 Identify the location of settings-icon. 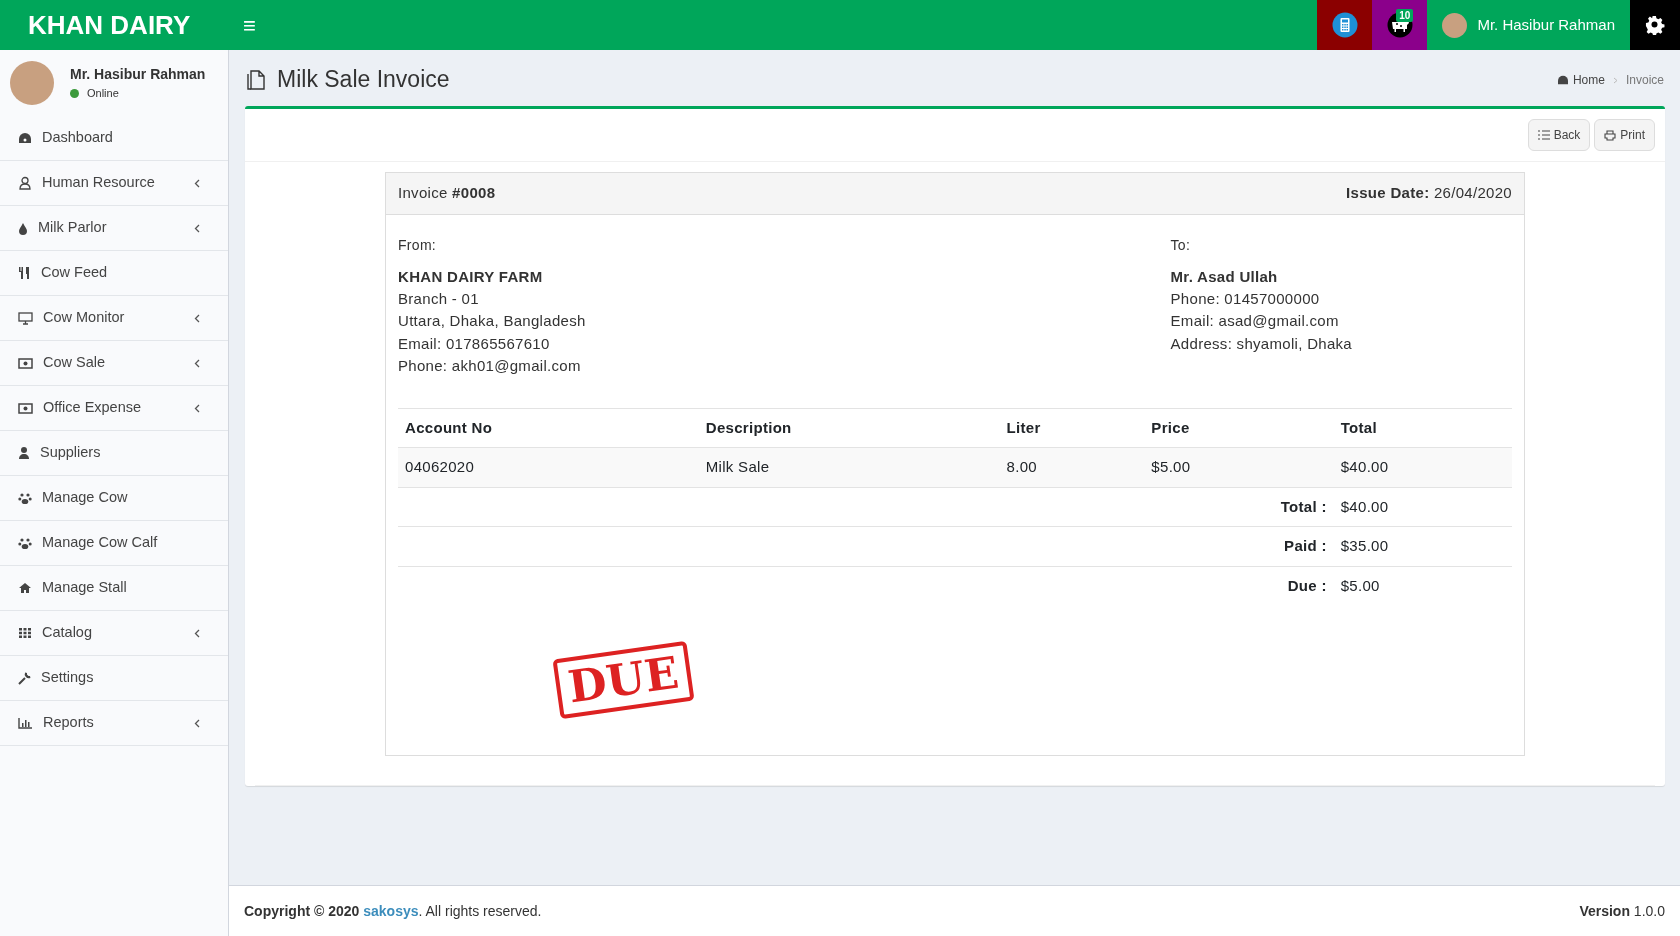
(1655, 25).